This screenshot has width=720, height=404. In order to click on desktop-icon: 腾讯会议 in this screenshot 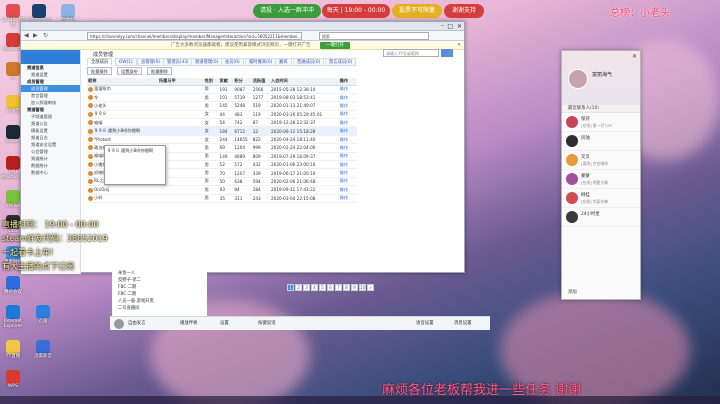, I will do `click(13, 286)`.